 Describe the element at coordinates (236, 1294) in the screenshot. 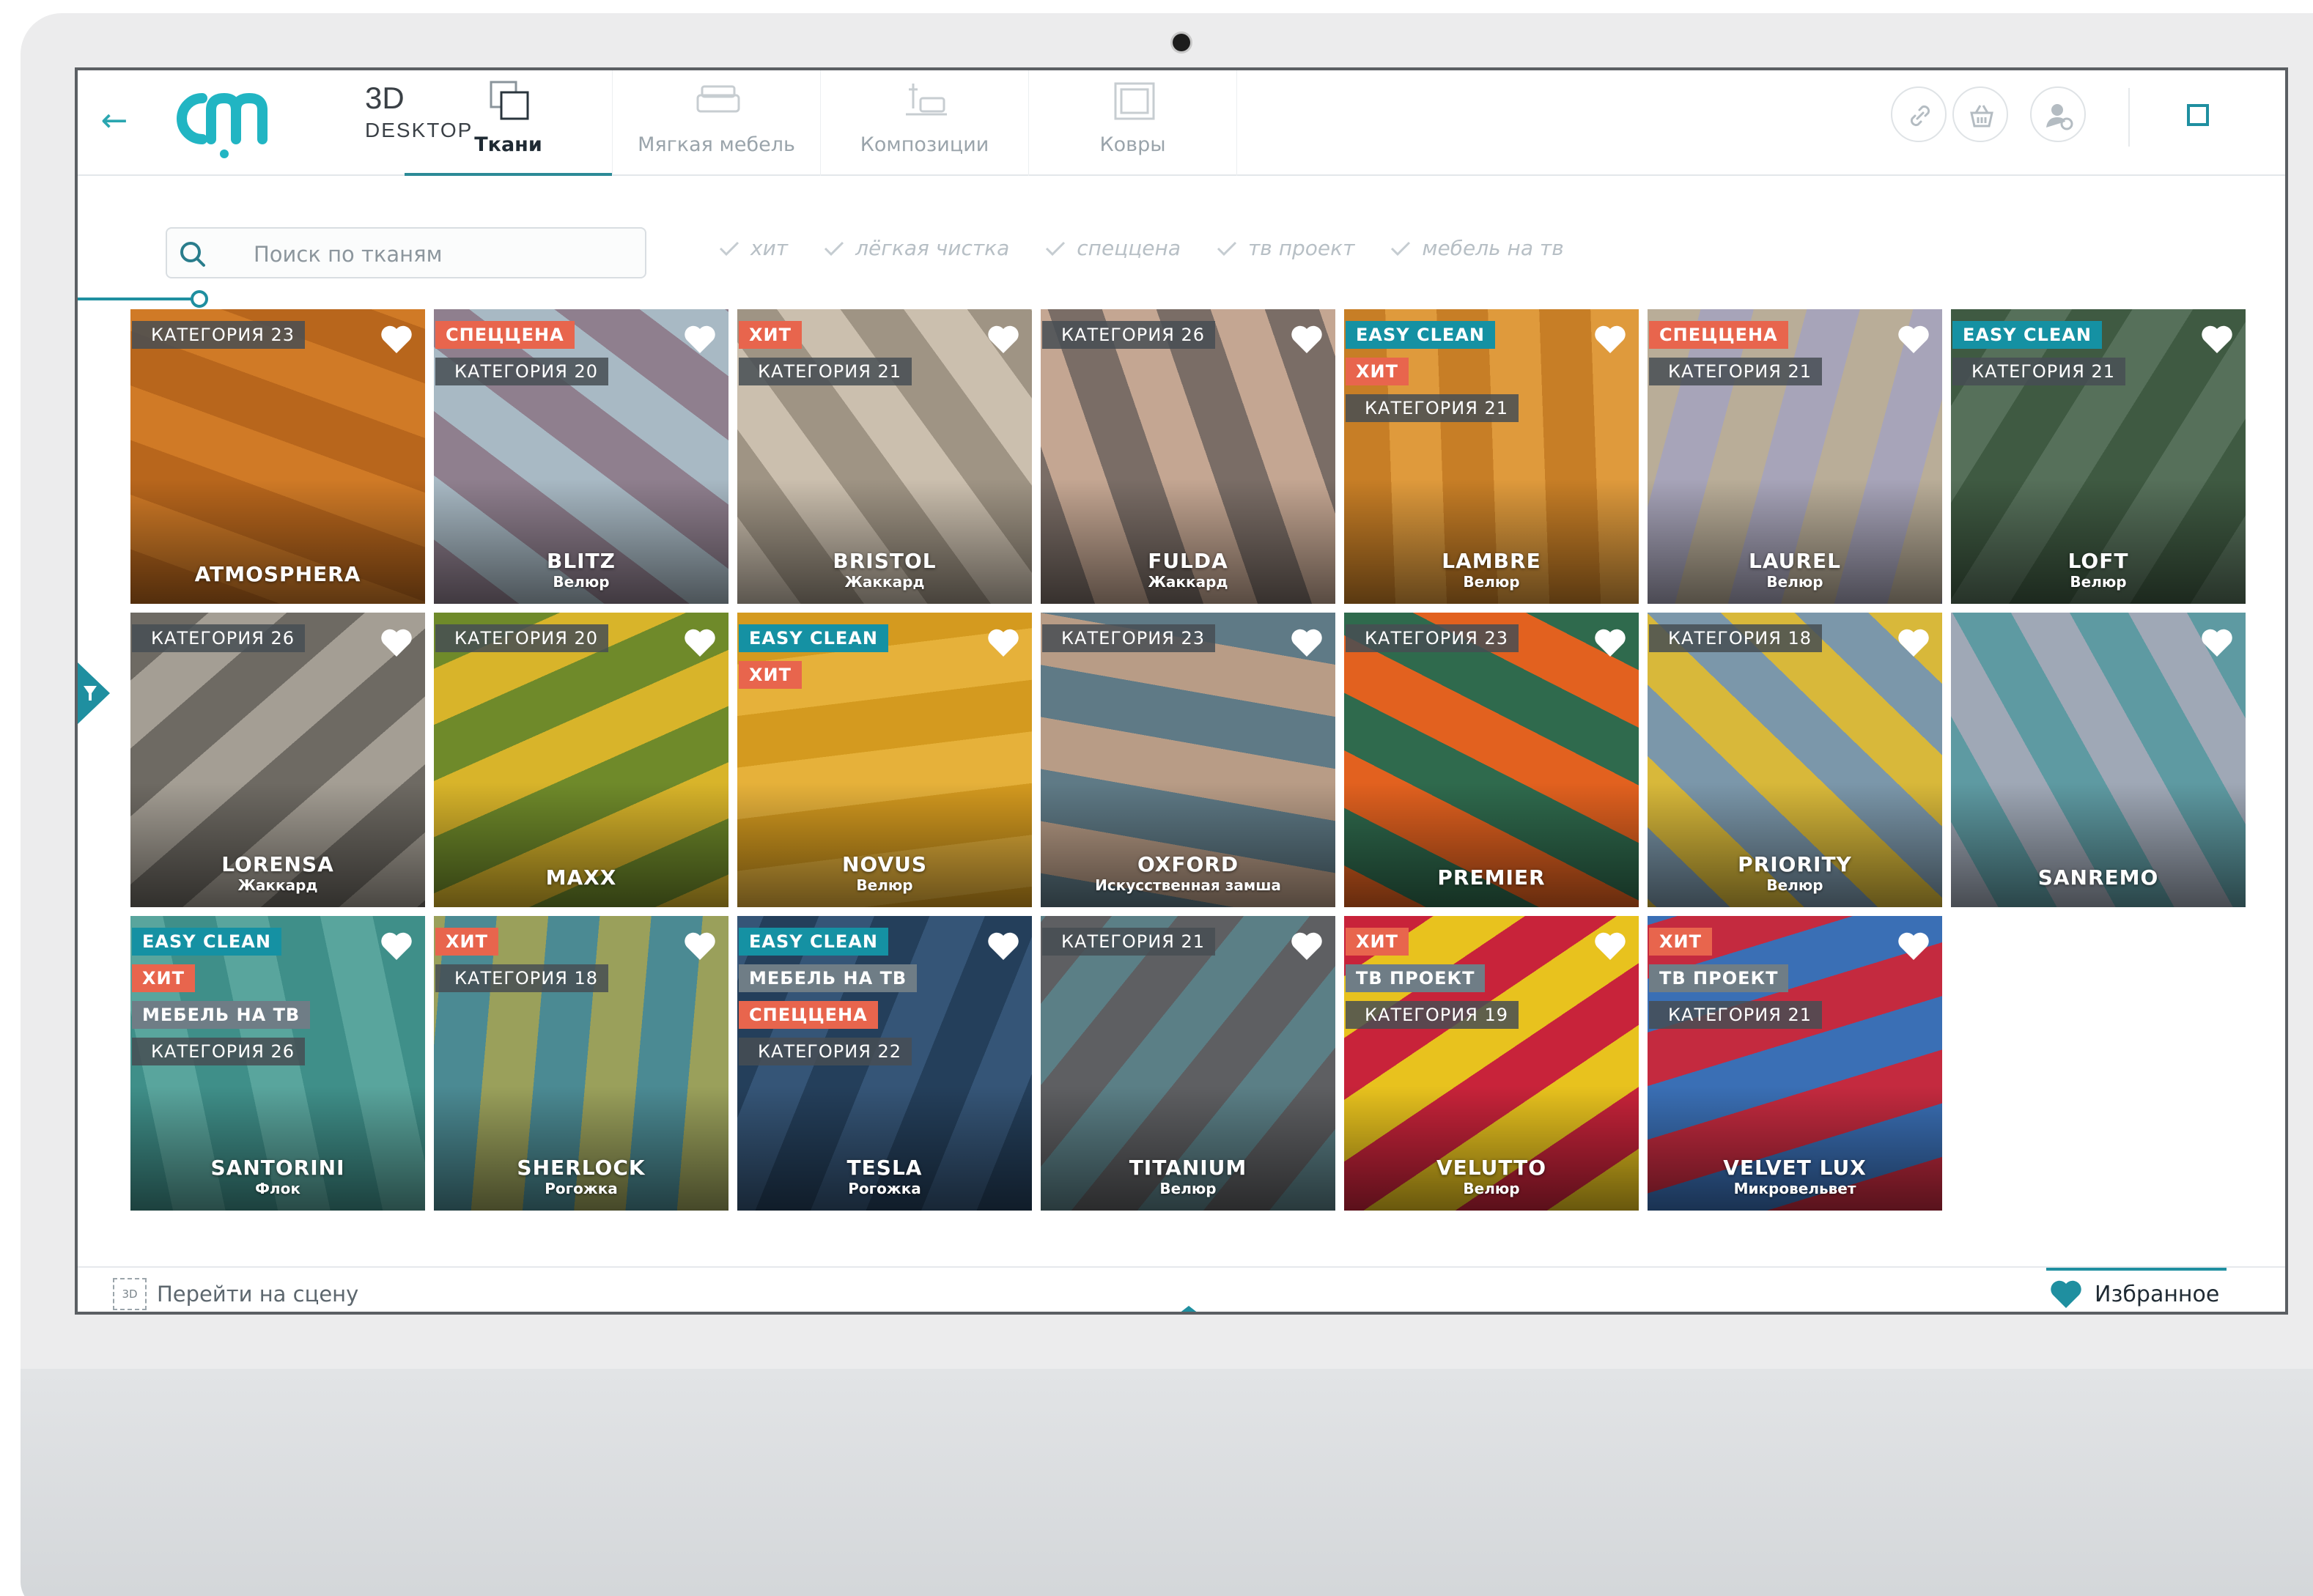

I see `goto-scene-button: 3D Перейти на сцену` at that location.